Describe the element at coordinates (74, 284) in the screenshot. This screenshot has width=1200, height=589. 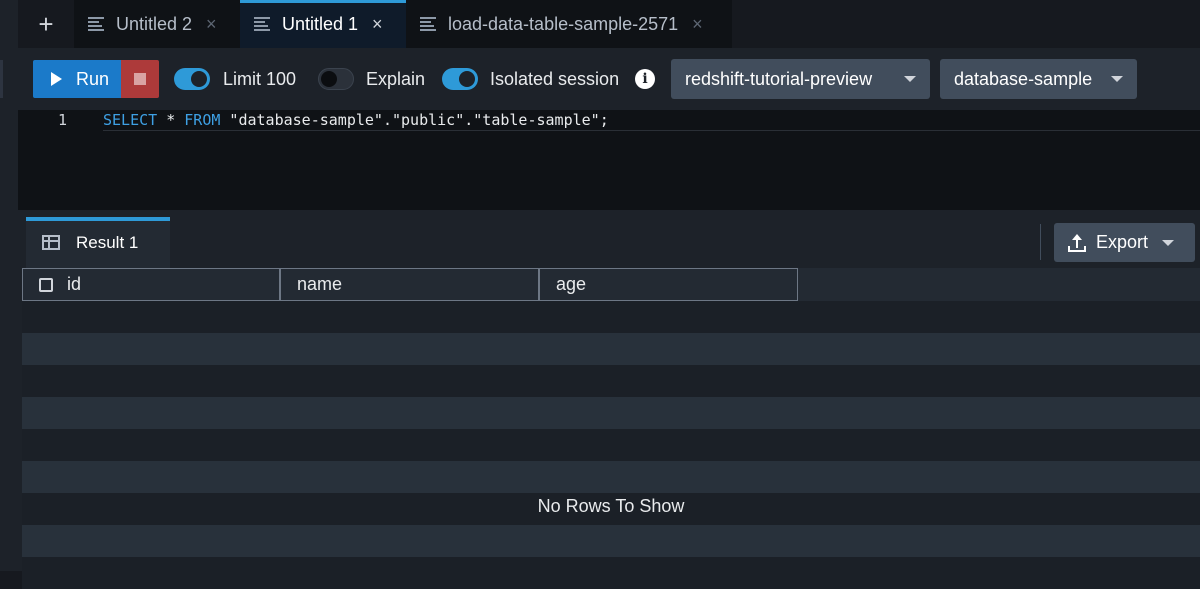
I see `column-header-label: id` at that location.